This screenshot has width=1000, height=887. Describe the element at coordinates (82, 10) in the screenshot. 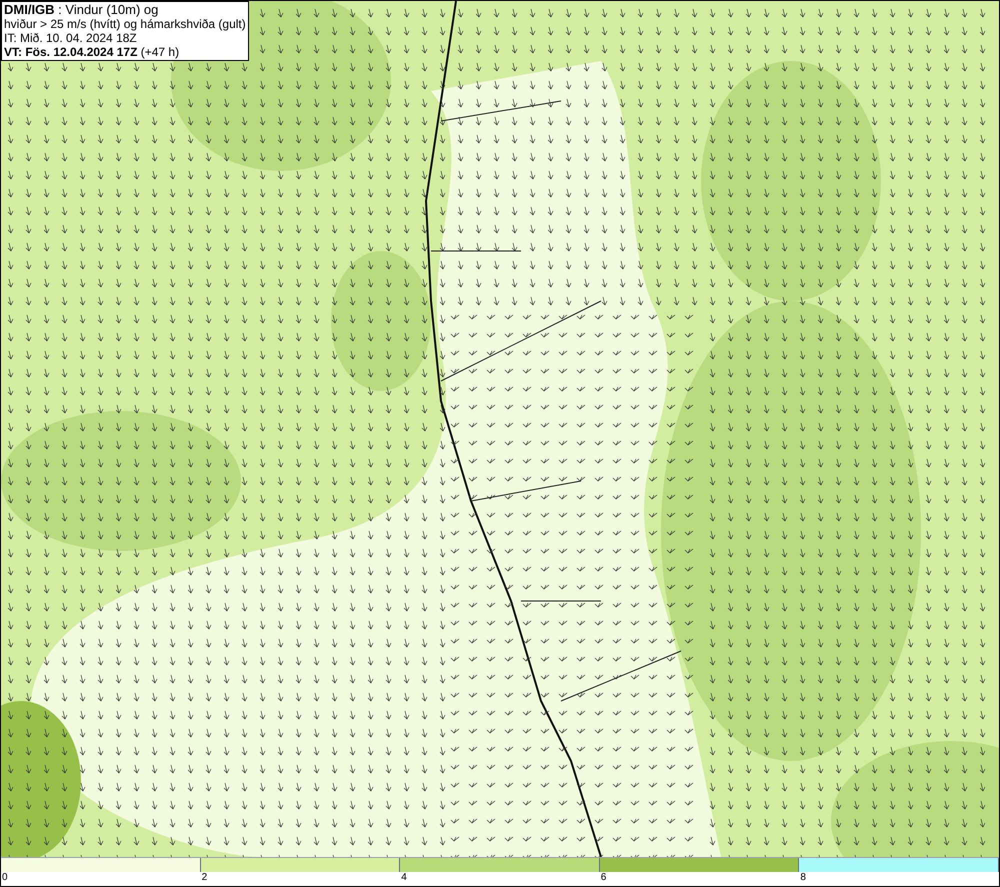

I see `title-line: DMI/IGB : Vindur (10m) og` at that location.